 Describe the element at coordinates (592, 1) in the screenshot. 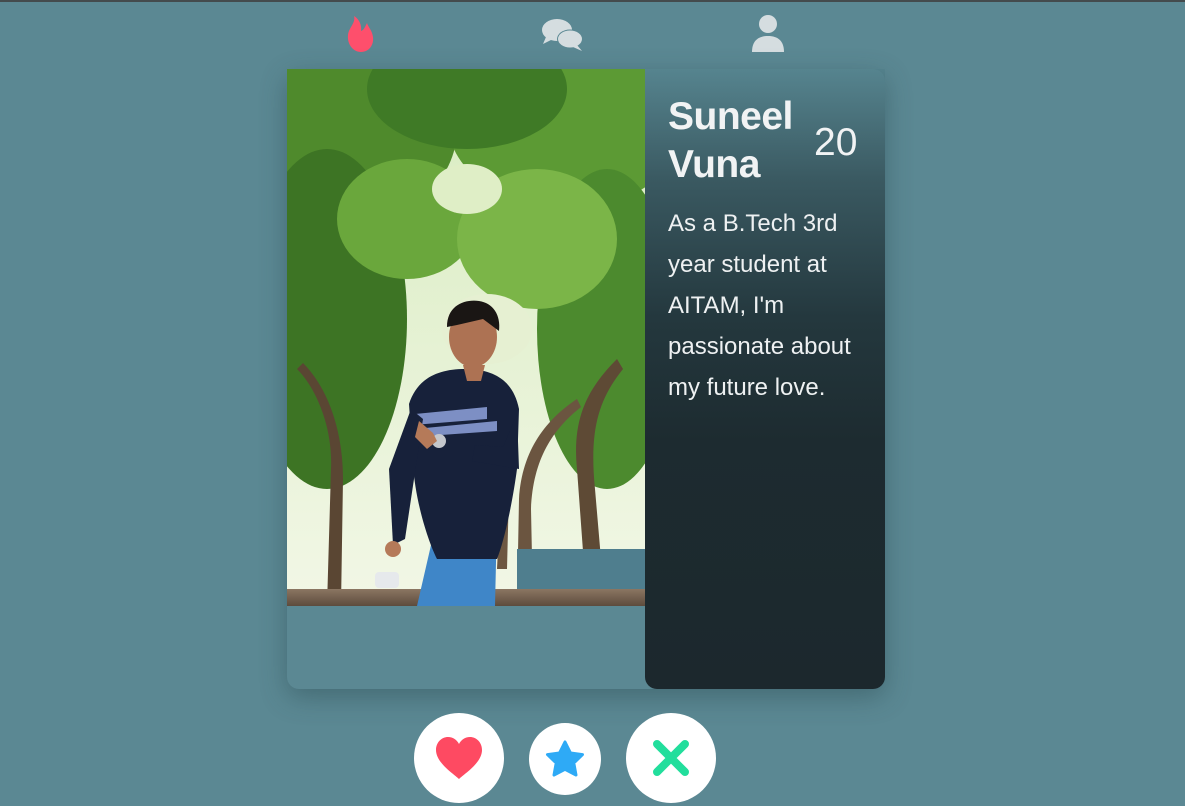

I see `window-top-border` at that location.